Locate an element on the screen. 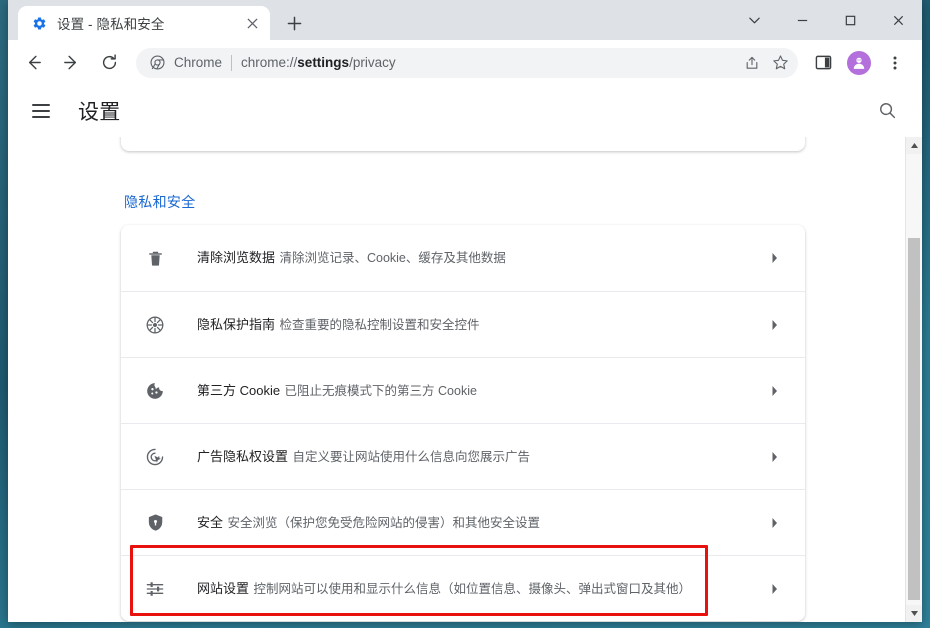 The height and width of the screenshot is (628, 930). shield-icon is located at coordinates (155, 523).